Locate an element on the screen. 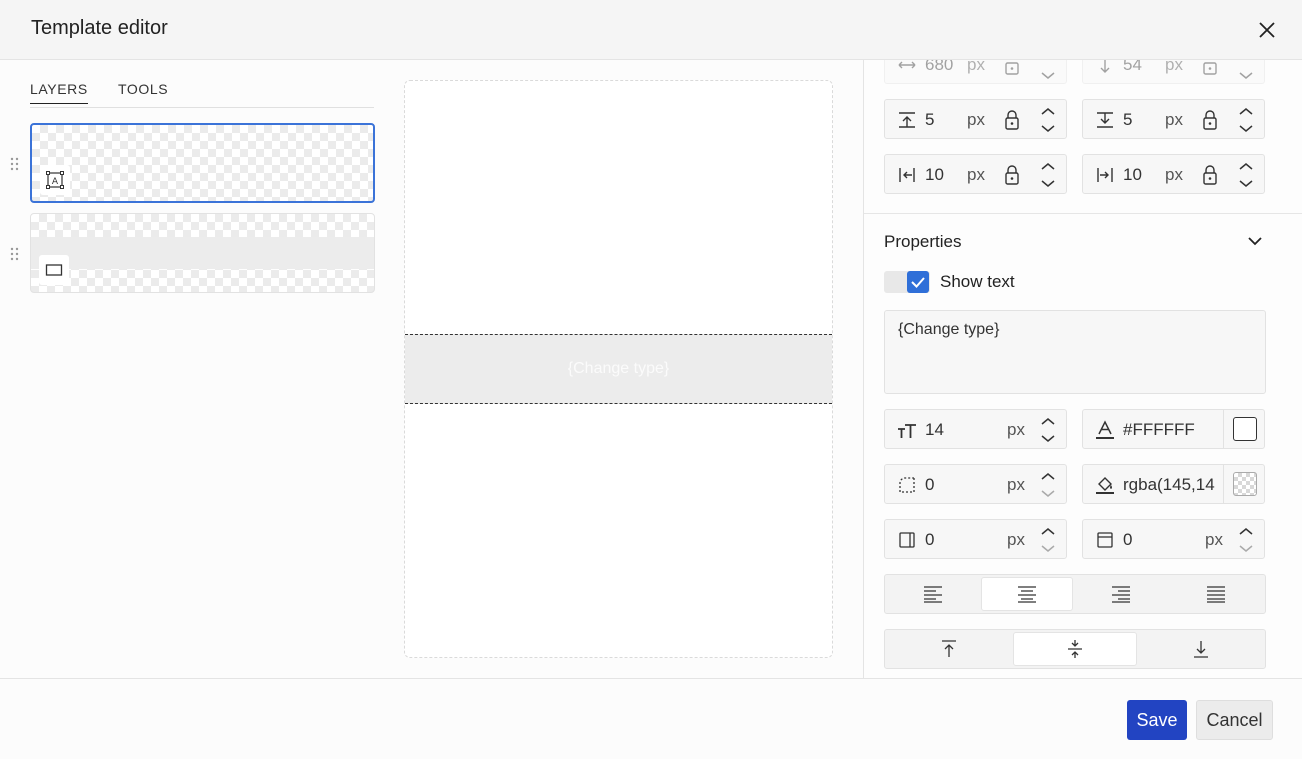  text-color-field: #FFFFFF is located at coordinates (1173, 429).